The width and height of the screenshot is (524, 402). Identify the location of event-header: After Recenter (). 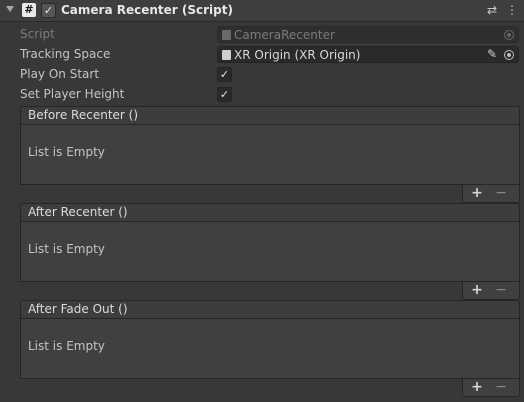
(270, 212).